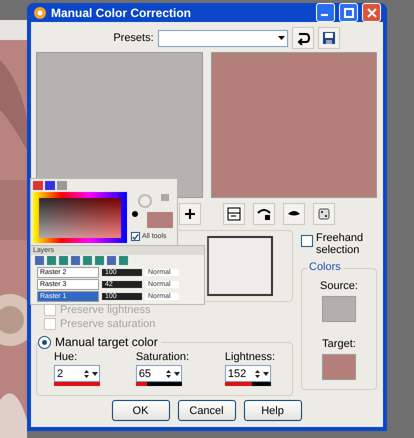 Image resolution: width=414 pixels, height=438 pixels. What do you see at coordinates (325, 267) in the screenshot?
I see `group-title: Colors` at bounding box center [325, 267].